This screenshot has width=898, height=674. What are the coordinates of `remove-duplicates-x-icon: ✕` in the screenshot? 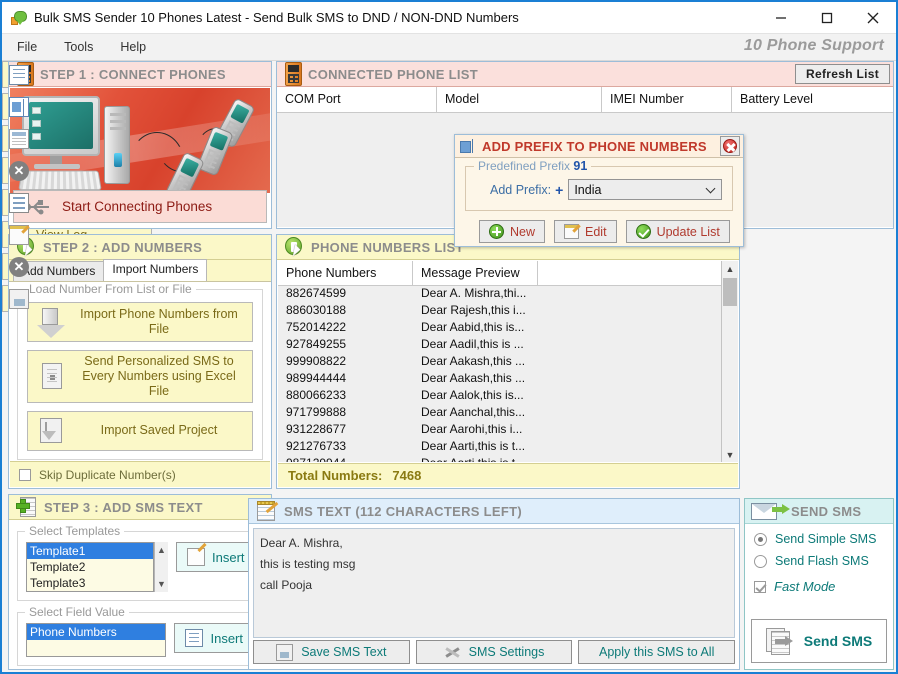 It's located at (19, 266).